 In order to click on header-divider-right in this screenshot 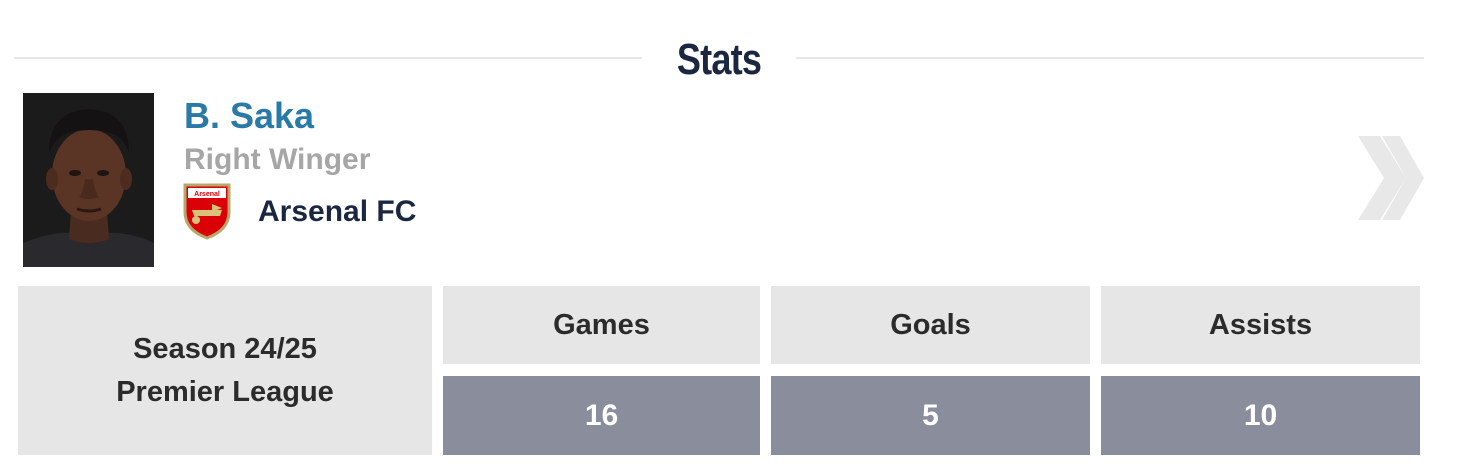, I will do `click(1110, 58)`.